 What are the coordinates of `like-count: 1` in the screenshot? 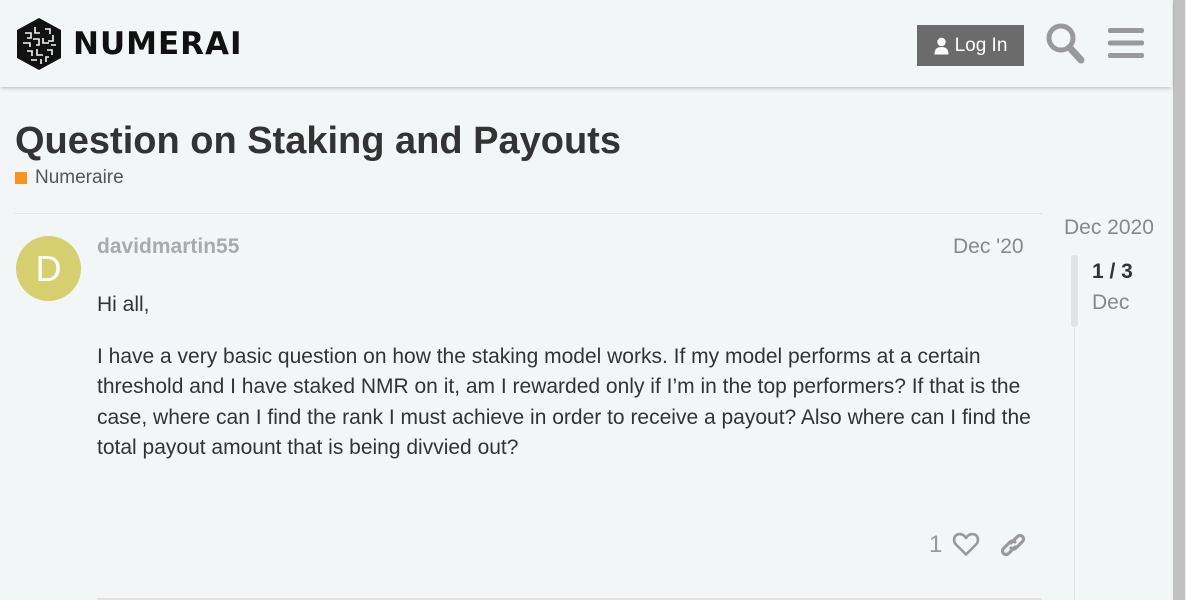 It's located at (935, 545).